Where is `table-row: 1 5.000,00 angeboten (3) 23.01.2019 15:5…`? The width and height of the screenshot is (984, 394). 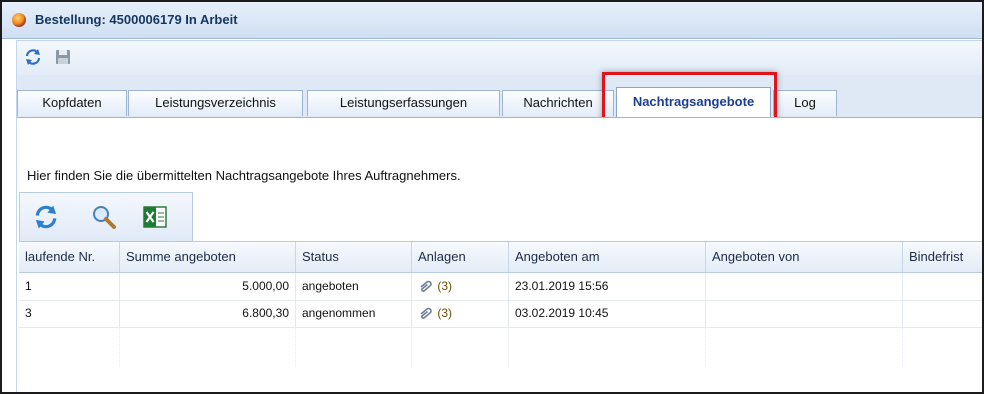
table-row: 1 5.000,00 angeboten (3) 23.01.2019 15:5… is located at coordinates (500, 287).